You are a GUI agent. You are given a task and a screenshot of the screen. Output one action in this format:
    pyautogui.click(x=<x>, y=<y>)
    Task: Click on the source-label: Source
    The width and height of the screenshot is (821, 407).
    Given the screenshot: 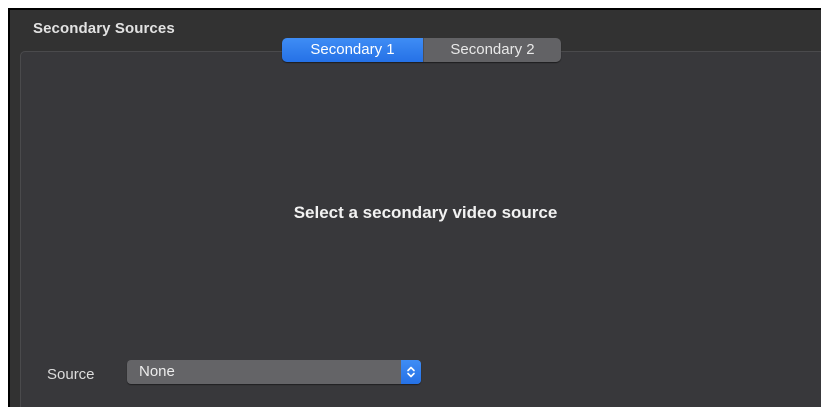 What is the action you would take?
    pyautogui.click(x=71, y=374)
    